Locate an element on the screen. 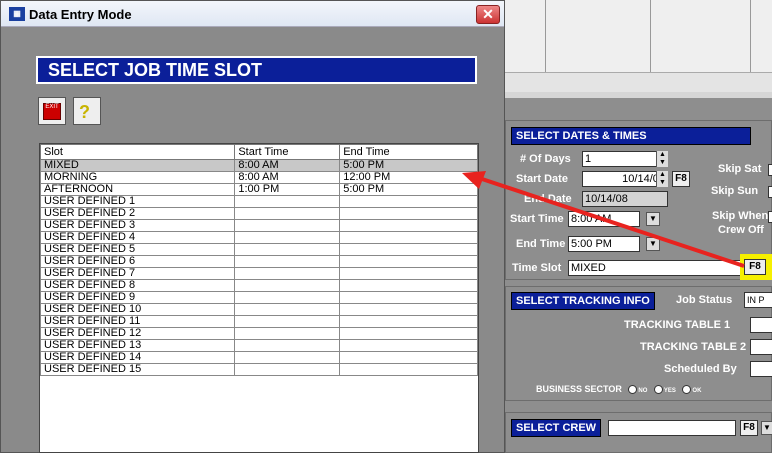 The height and width of the screenshot is (453, 772). skip-when-crew-off-checkbox is located at coordinates (770, 217).